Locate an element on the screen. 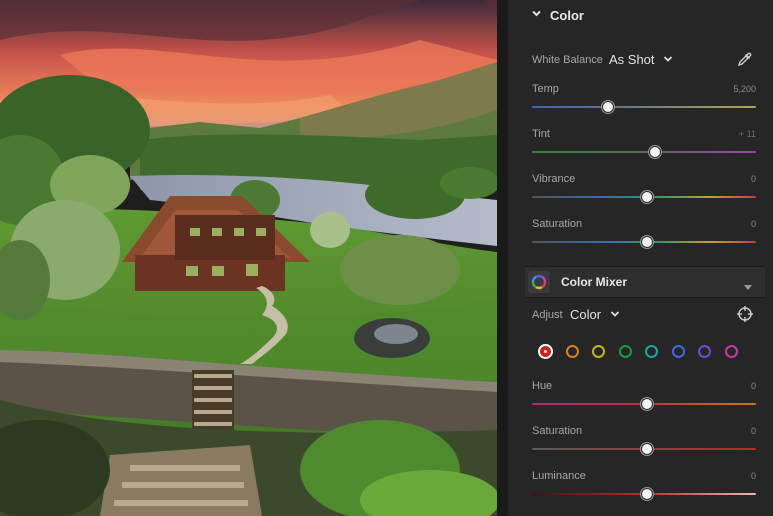 This screenshot has height=516, width=773. adjust-label: Adjust is located at coordinates (547, 315).